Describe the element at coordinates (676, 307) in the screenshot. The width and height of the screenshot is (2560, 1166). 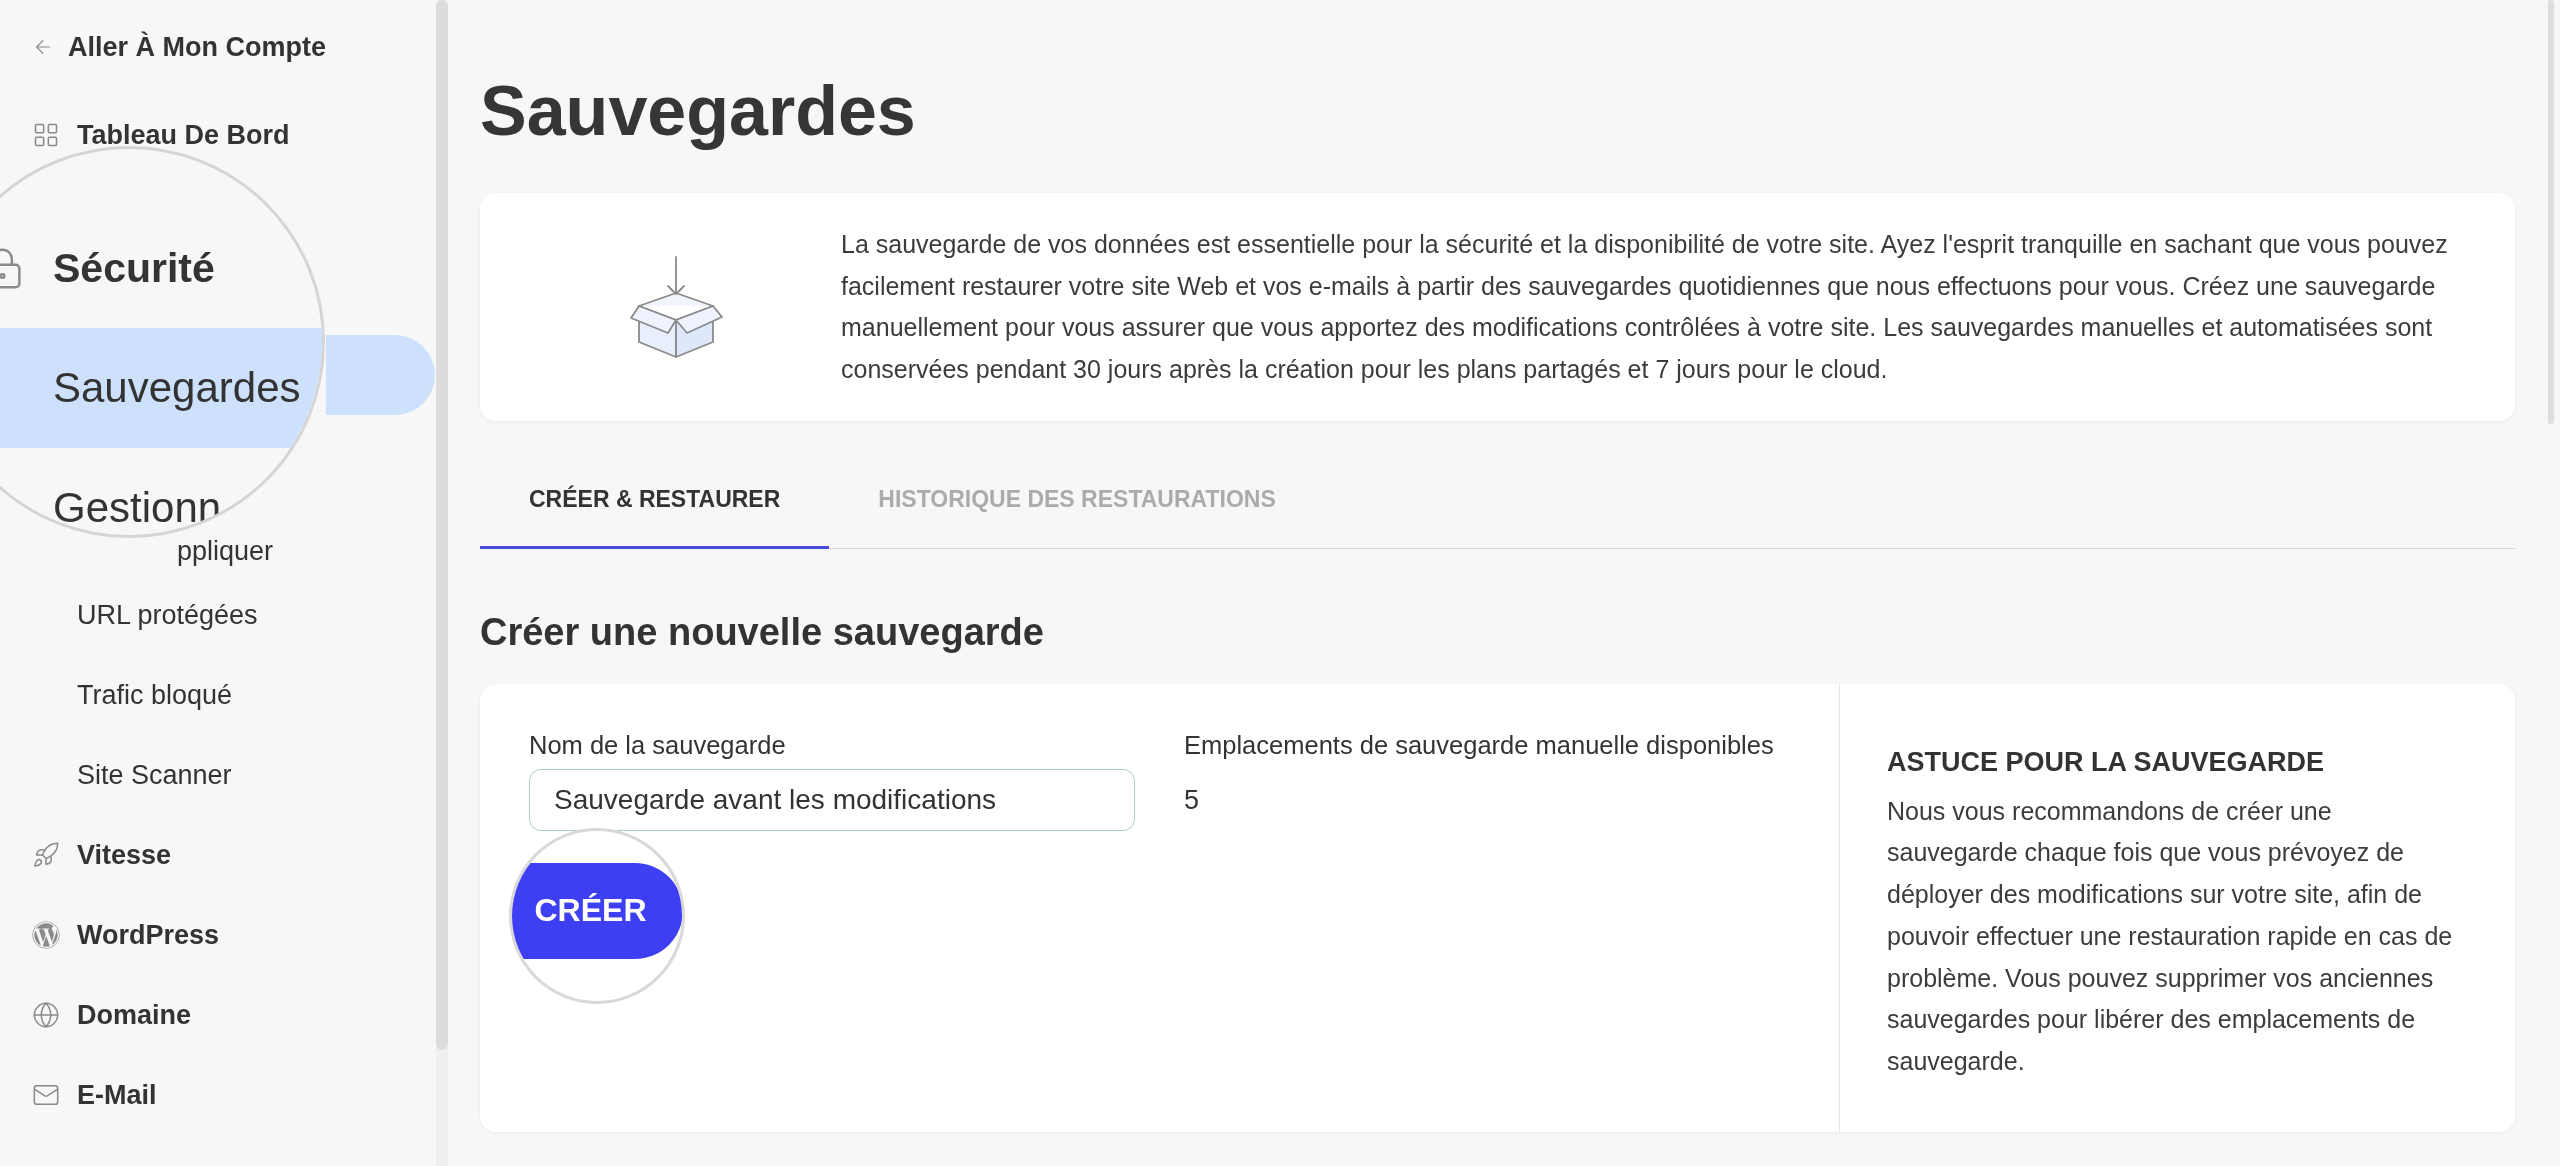
I see `box-arrow-icon` at that location.